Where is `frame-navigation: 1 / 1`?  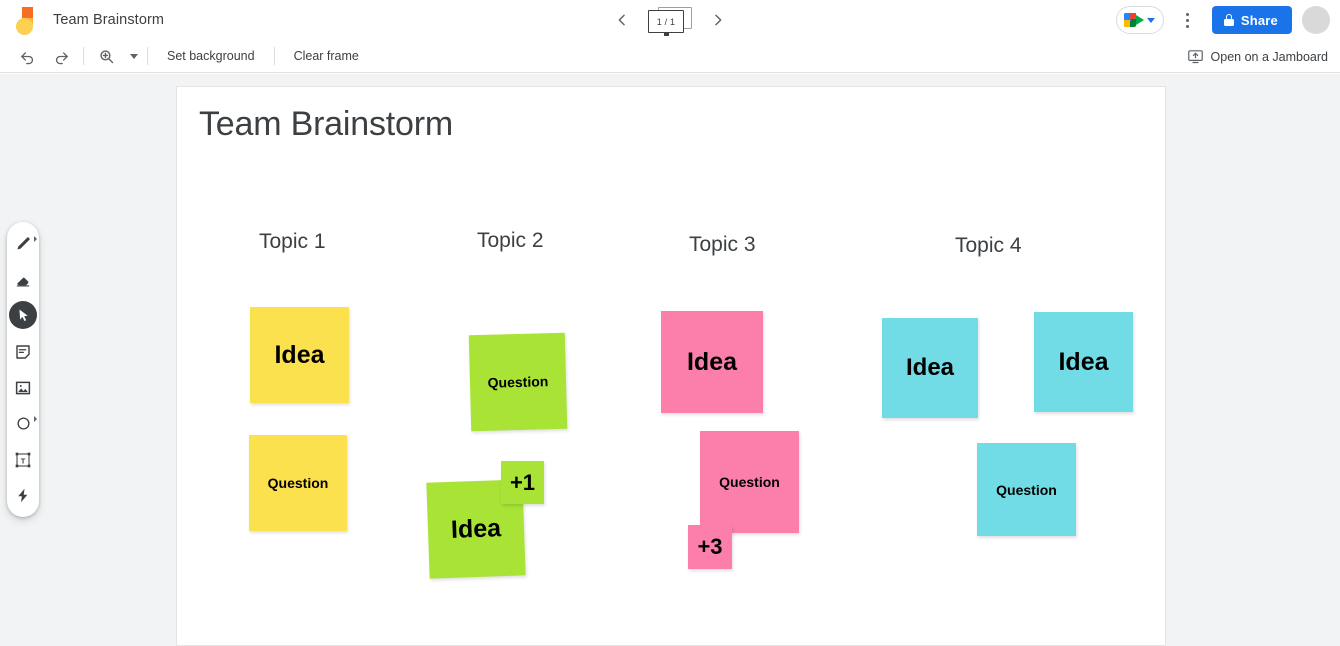 frame-navigation: 1 / 1 is located at coordinates (670, 20).